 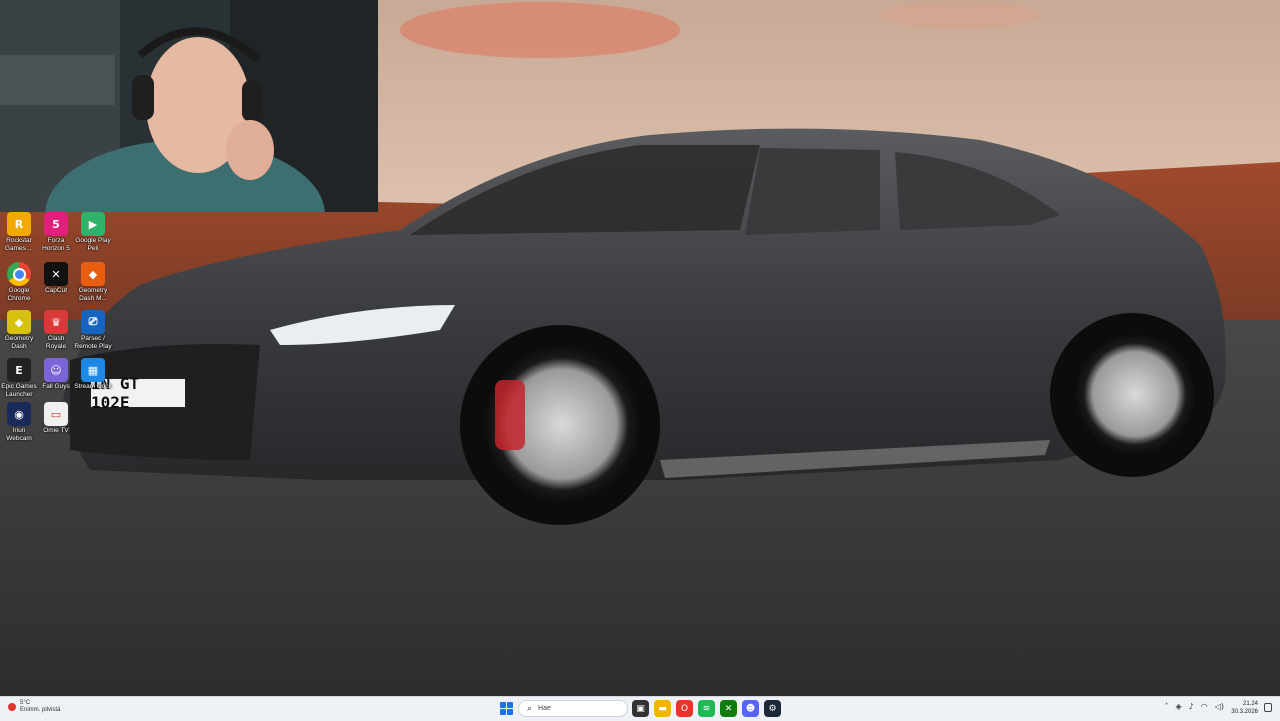 What do you see at coordinates (19, 224) in the screenshot?
I see `rockstar-icon: R` at bounding box center [19, 224].